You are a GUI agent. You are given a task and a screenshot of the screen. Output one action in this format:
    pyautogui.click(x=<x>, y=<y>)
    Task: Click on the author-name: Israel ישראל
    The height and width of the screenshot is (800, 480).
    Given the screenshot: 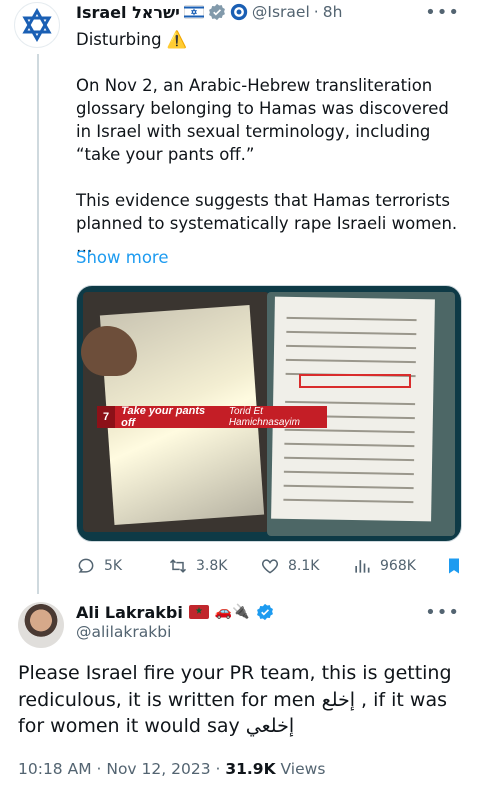 What is the action you would take?
    pyautogui.click(x=128, y=12)
    